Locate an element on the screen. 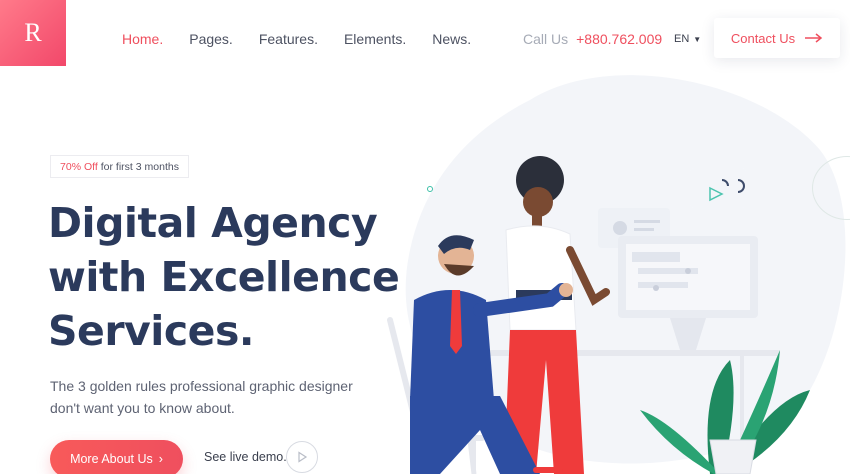  nav-item-elements: Elements. is located at coordinates (375, 39).